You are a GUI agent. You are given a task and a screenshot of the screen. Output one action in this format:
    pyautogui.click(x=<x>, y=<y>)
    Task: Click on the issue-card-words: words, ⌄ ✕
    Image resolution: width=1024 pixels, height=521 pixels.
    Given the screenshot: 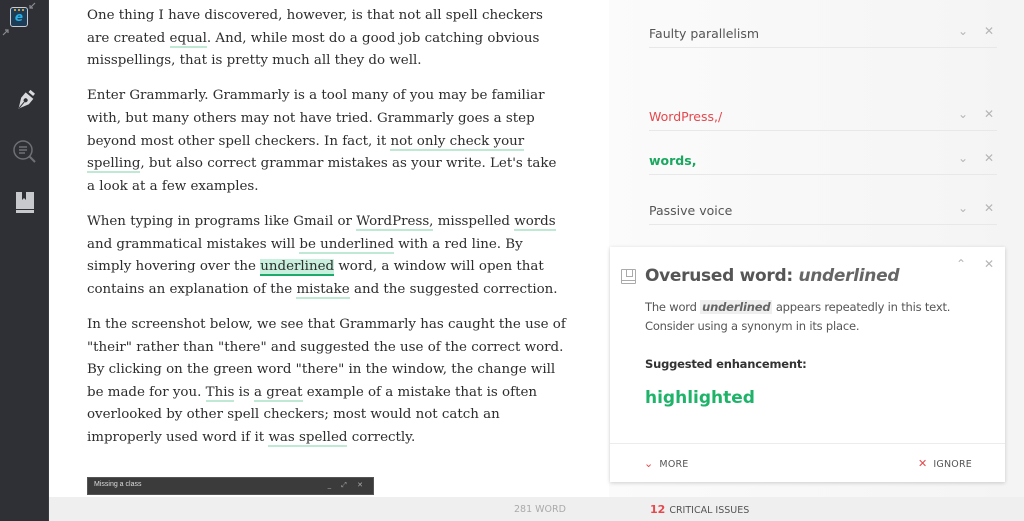 What is the action you would take?
    pyautogui.click(x=823, y=161)
    